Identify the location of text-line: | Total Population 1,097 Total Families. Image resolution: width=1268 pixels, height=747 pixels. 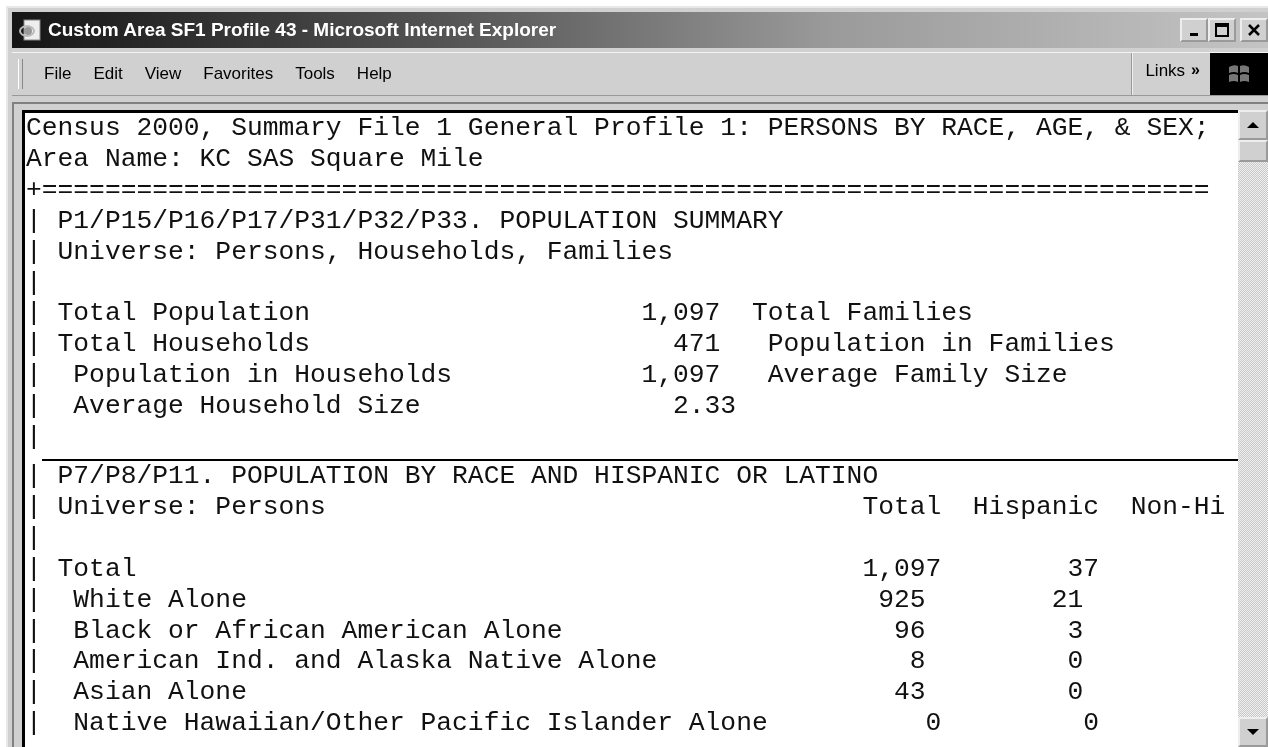
(499, 314).